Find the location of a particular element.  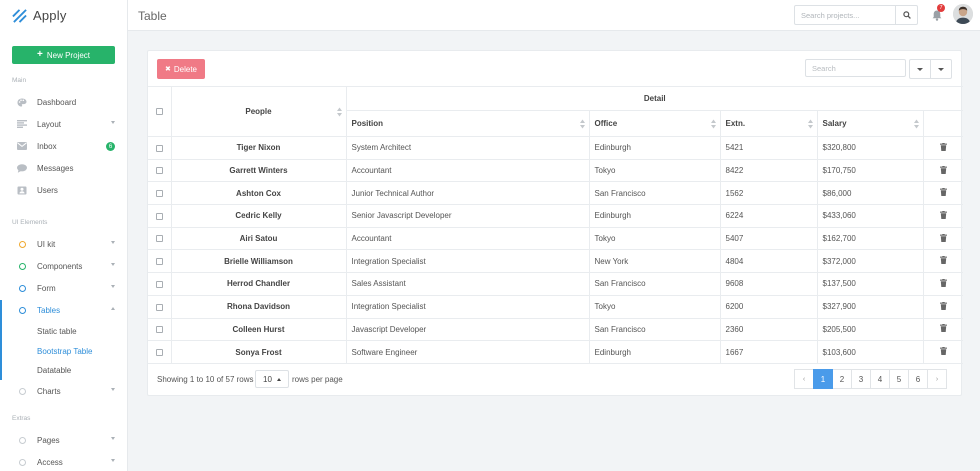

project-search-input is located at coordinates (845, 15).